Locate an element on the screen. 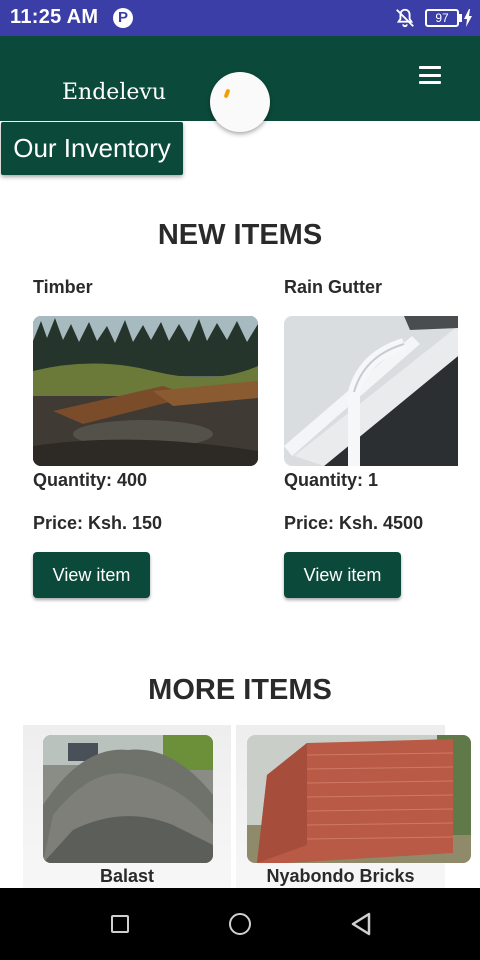  loading-spinner-icon is located at coordinates (240, 102).